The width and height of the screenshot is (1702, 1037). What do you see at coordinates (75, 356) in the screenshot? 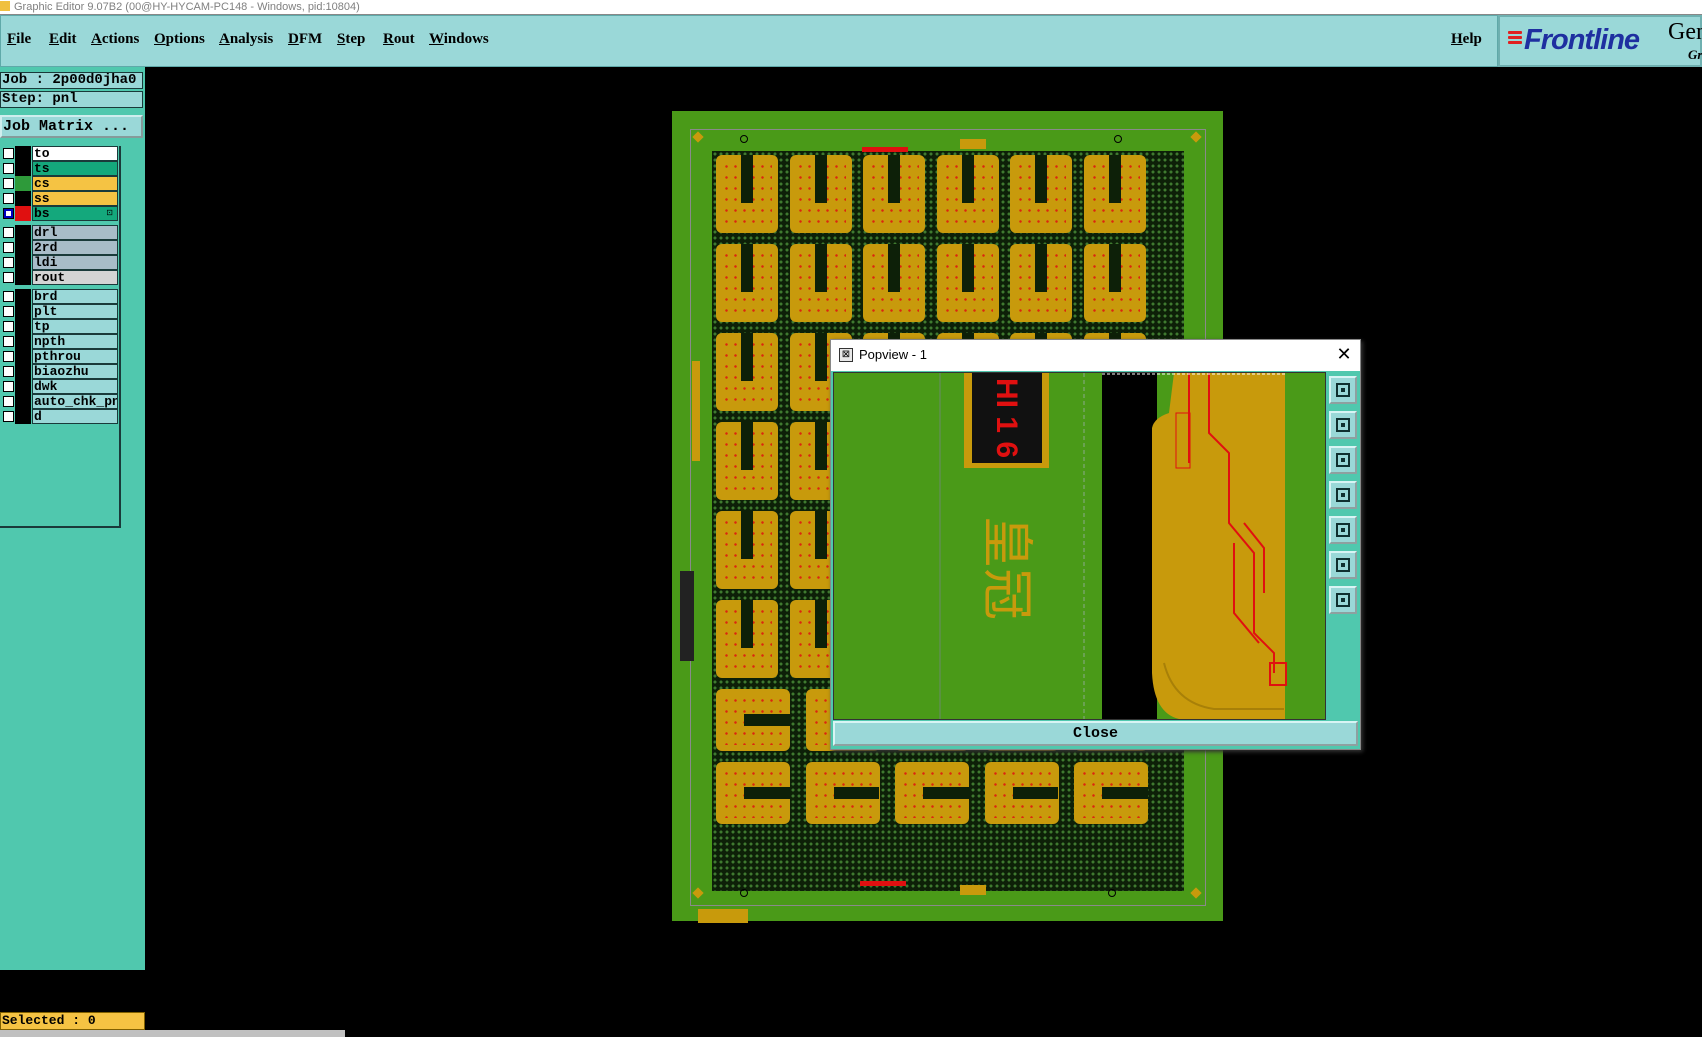
I see `layer-name: pthrou` at bounding box center [75, 356].